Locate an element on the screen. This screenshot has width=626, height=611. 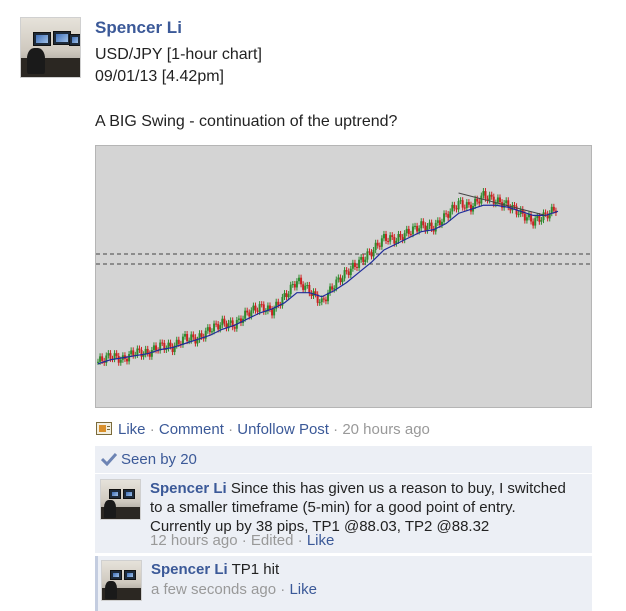
comment-timestamp: a few seconds ago is located at coordinates (213, 589).